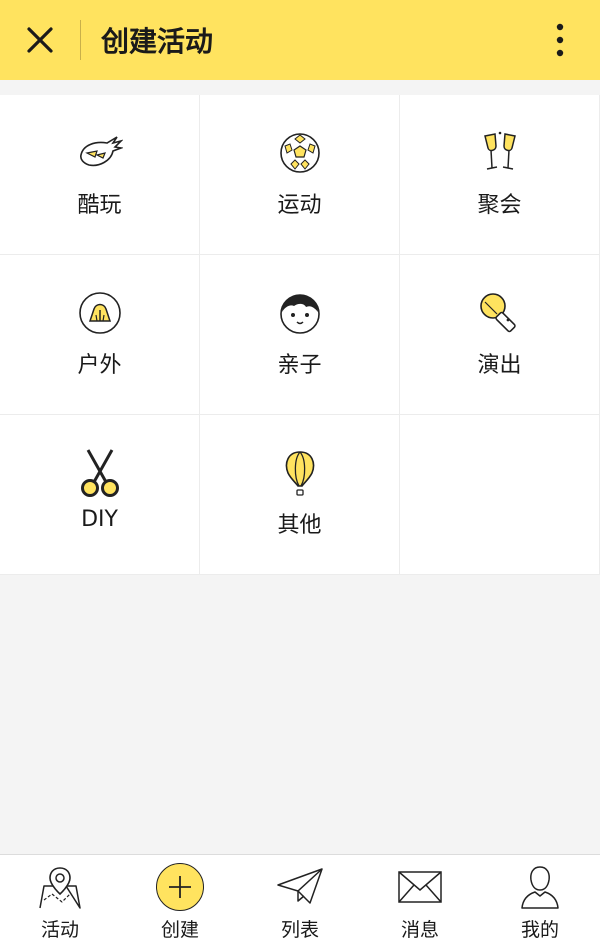  I want to click on category-other: 其他, so click(300, 495).